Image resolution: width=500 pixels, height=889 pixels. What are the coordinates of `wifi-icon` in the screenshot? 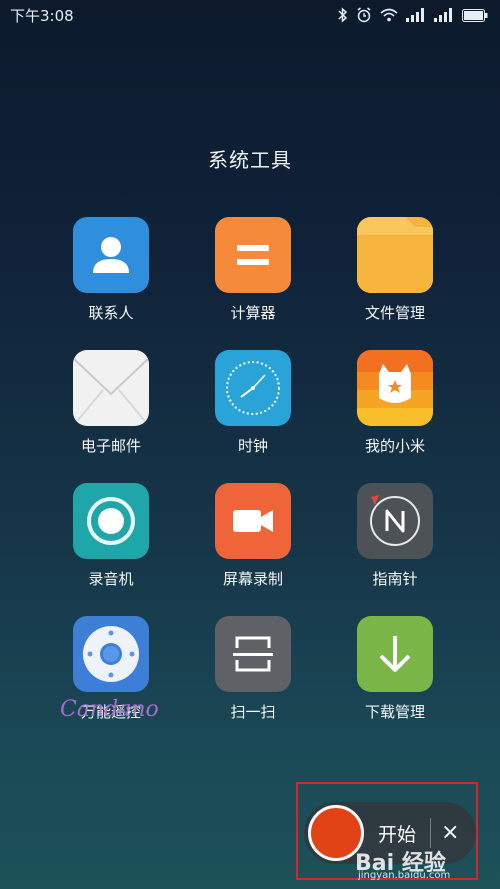 It's located at (389, 15).